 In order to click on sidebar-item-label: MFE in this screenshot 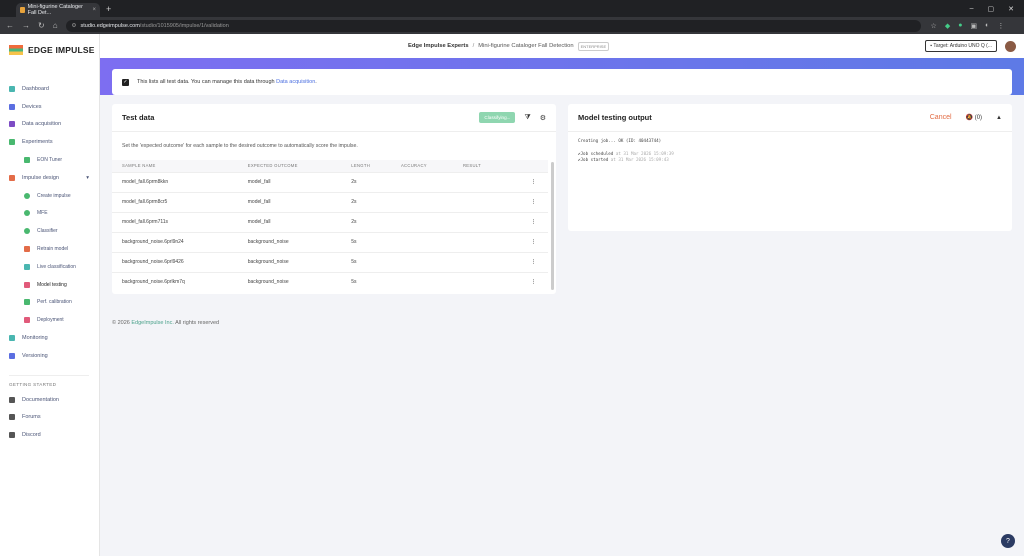, I will do `click(42, 213)`.